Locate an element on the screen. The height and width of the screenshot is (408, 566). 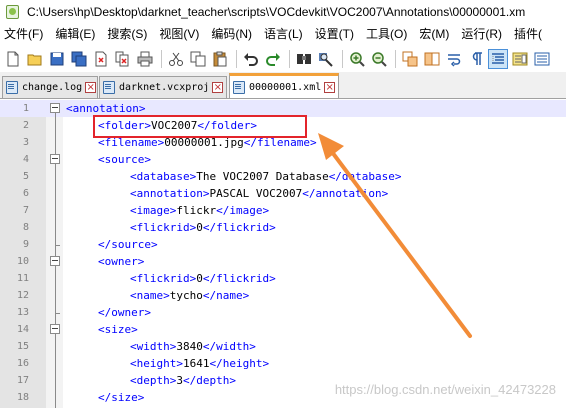
xml-tag: </database> is located at coordinates (365, 176).